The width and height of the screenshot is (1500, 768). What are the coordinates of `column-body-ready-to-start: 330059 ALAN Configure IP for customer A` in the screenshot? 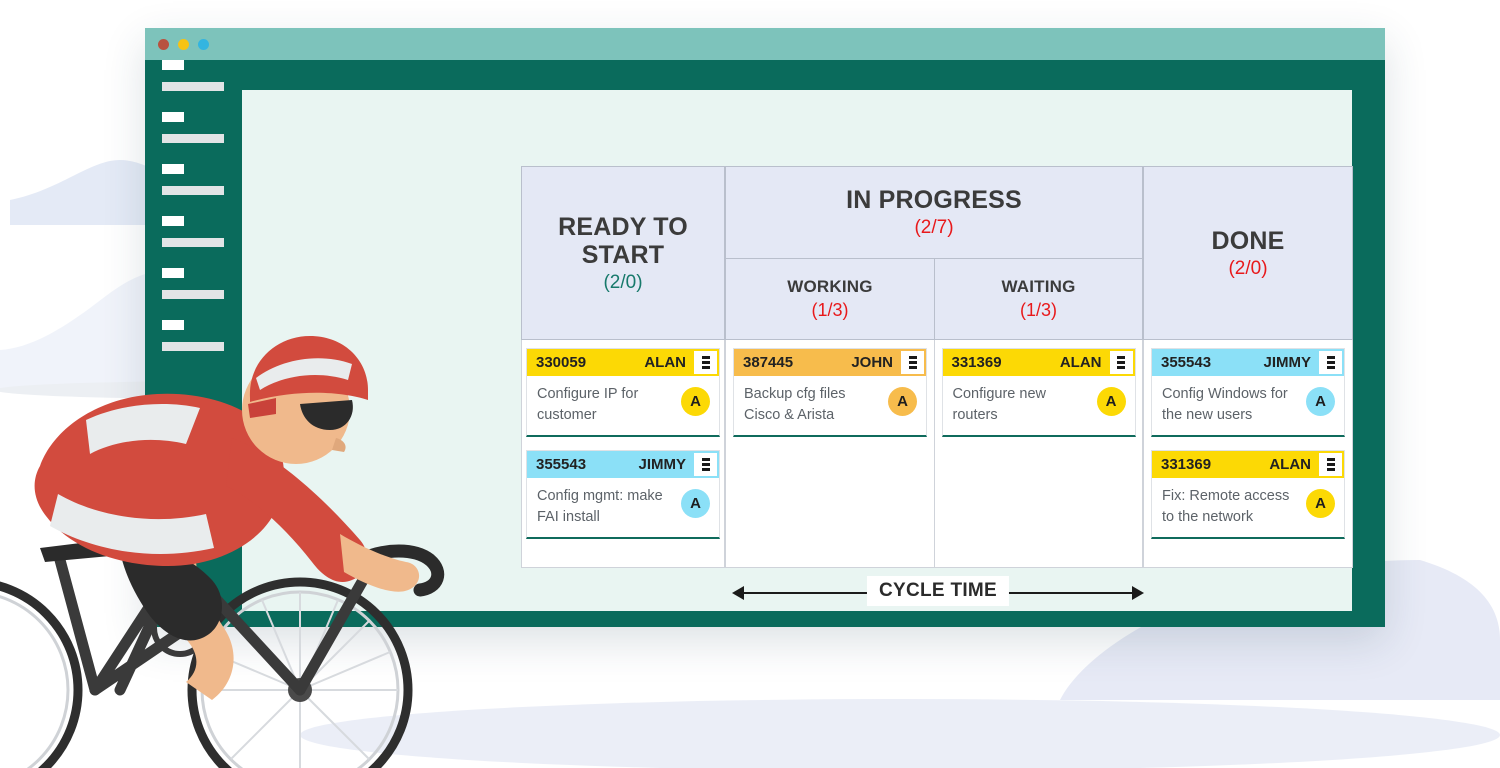 It's located at (623, 454).